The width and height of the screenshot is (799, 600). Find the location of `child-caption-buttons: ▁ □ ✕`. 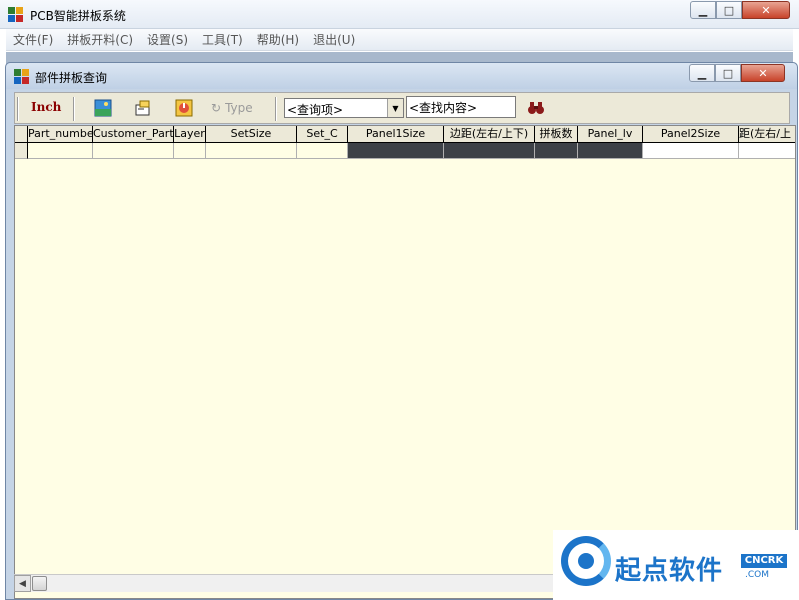

child-caption-buttons: ▁ □ ✕ is located at coordinates (737, 73).